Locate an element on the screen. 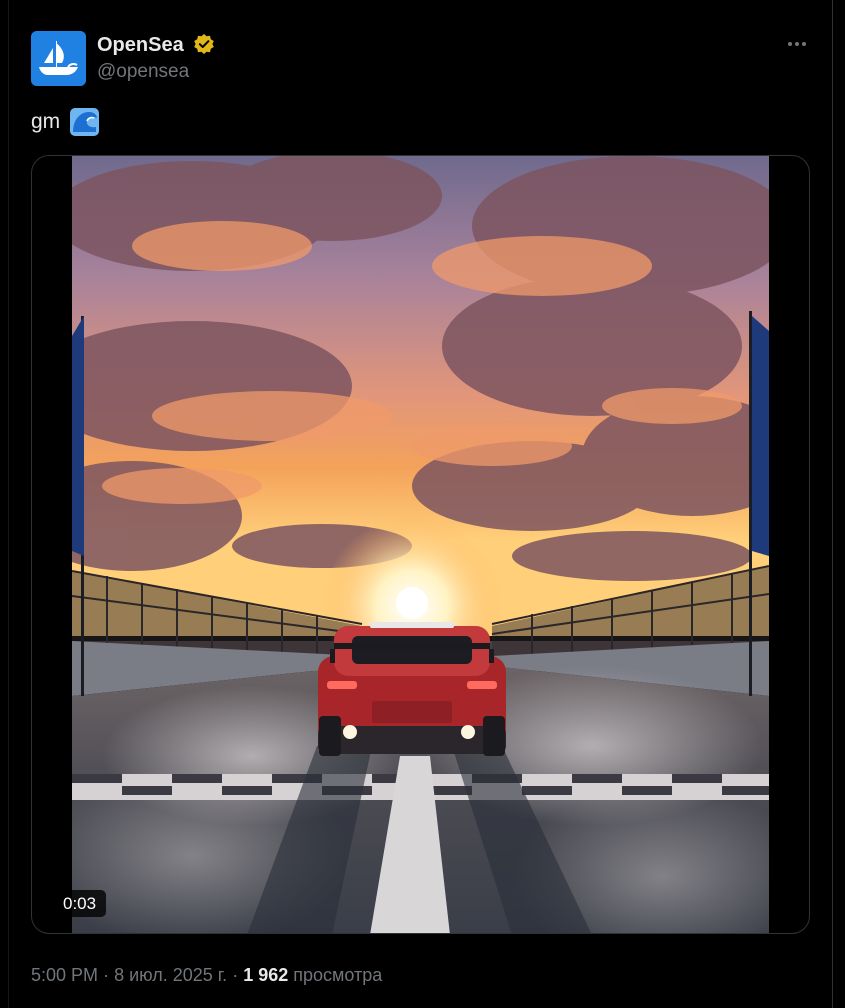 This screenshot has width=845, height=1008. verified-badge-icon is located at coordinates (204, 44).